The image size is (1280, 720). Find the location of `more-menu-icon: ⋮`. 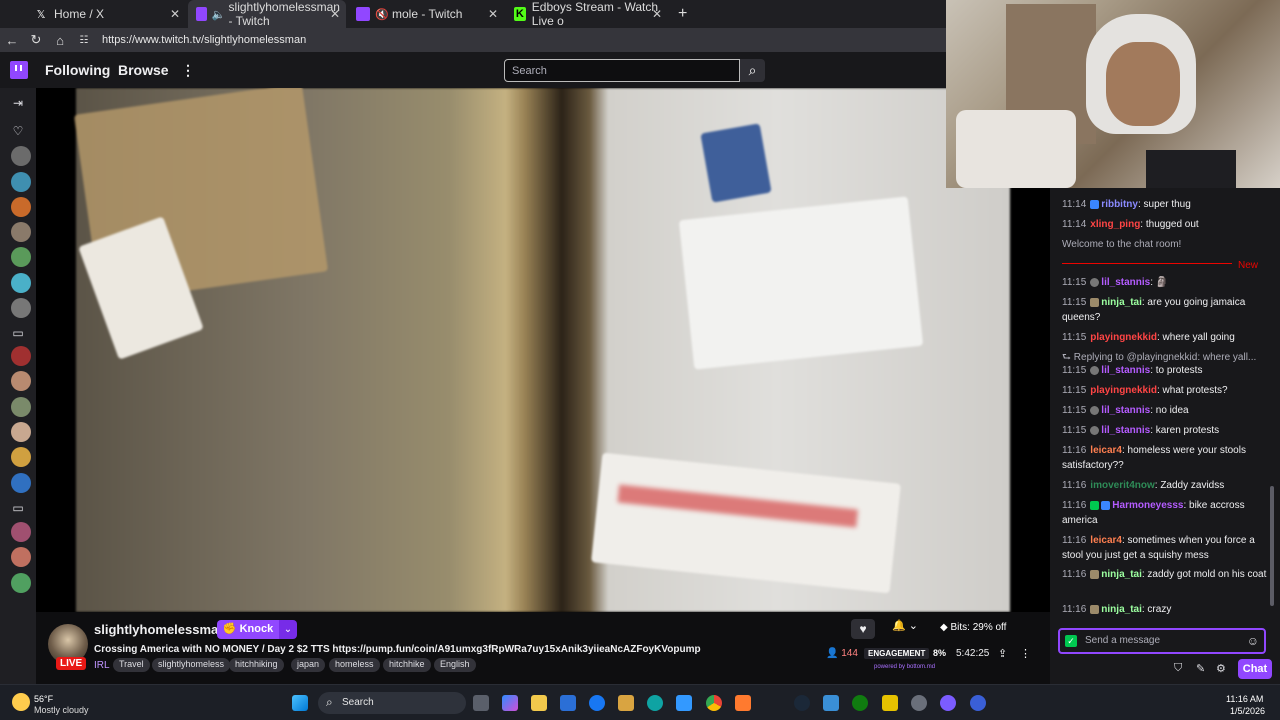

more-menu-icon: ⋮ is located at coordinates (188, 70).